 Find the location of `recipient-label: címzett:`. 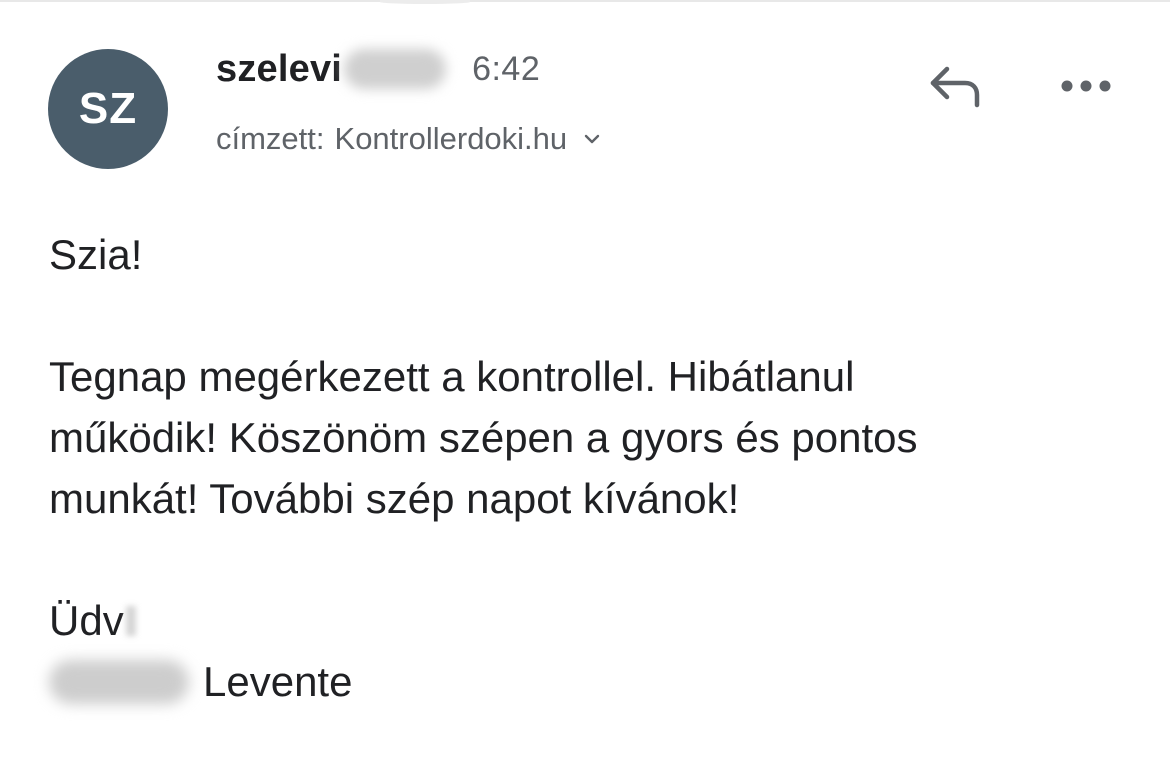

recipient-label: címzett: is located at coordinates (270, 138).